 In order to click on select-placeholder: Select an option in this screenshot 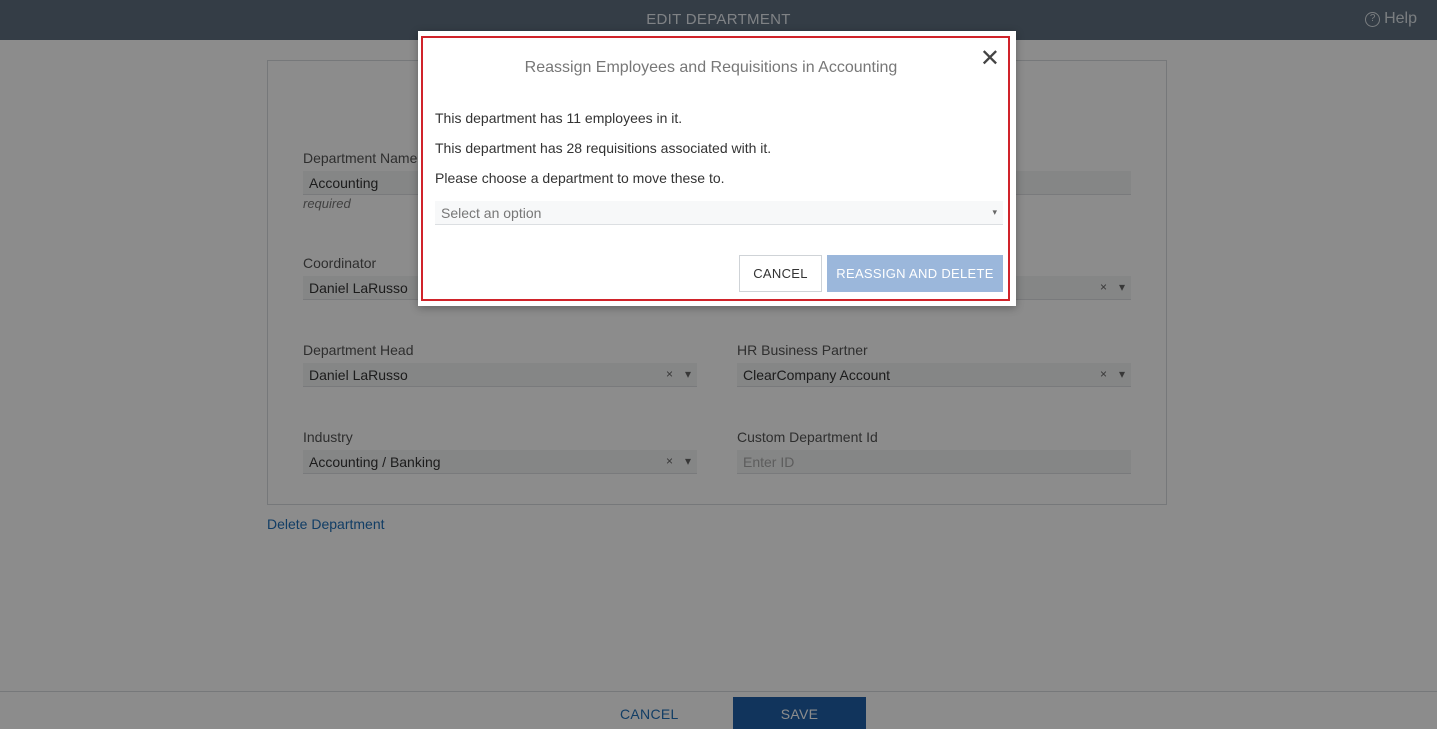, I will do `click(491, 213)`.